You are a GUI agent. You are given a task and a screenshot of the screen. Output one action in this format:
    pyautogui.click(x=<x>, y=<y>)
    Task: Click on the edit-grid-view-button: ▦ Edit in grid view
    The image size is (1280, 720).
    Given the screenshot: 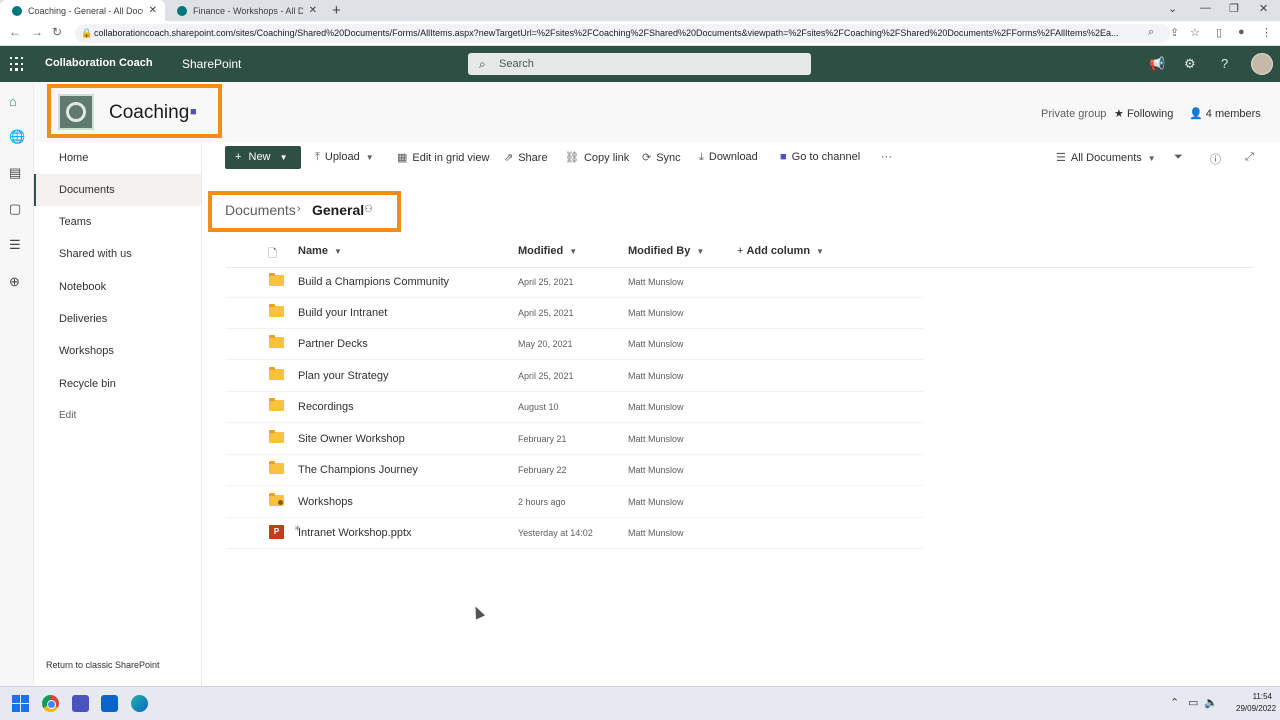 What is the action you would take?
    pyautogui.click(x=443, y=157)
    